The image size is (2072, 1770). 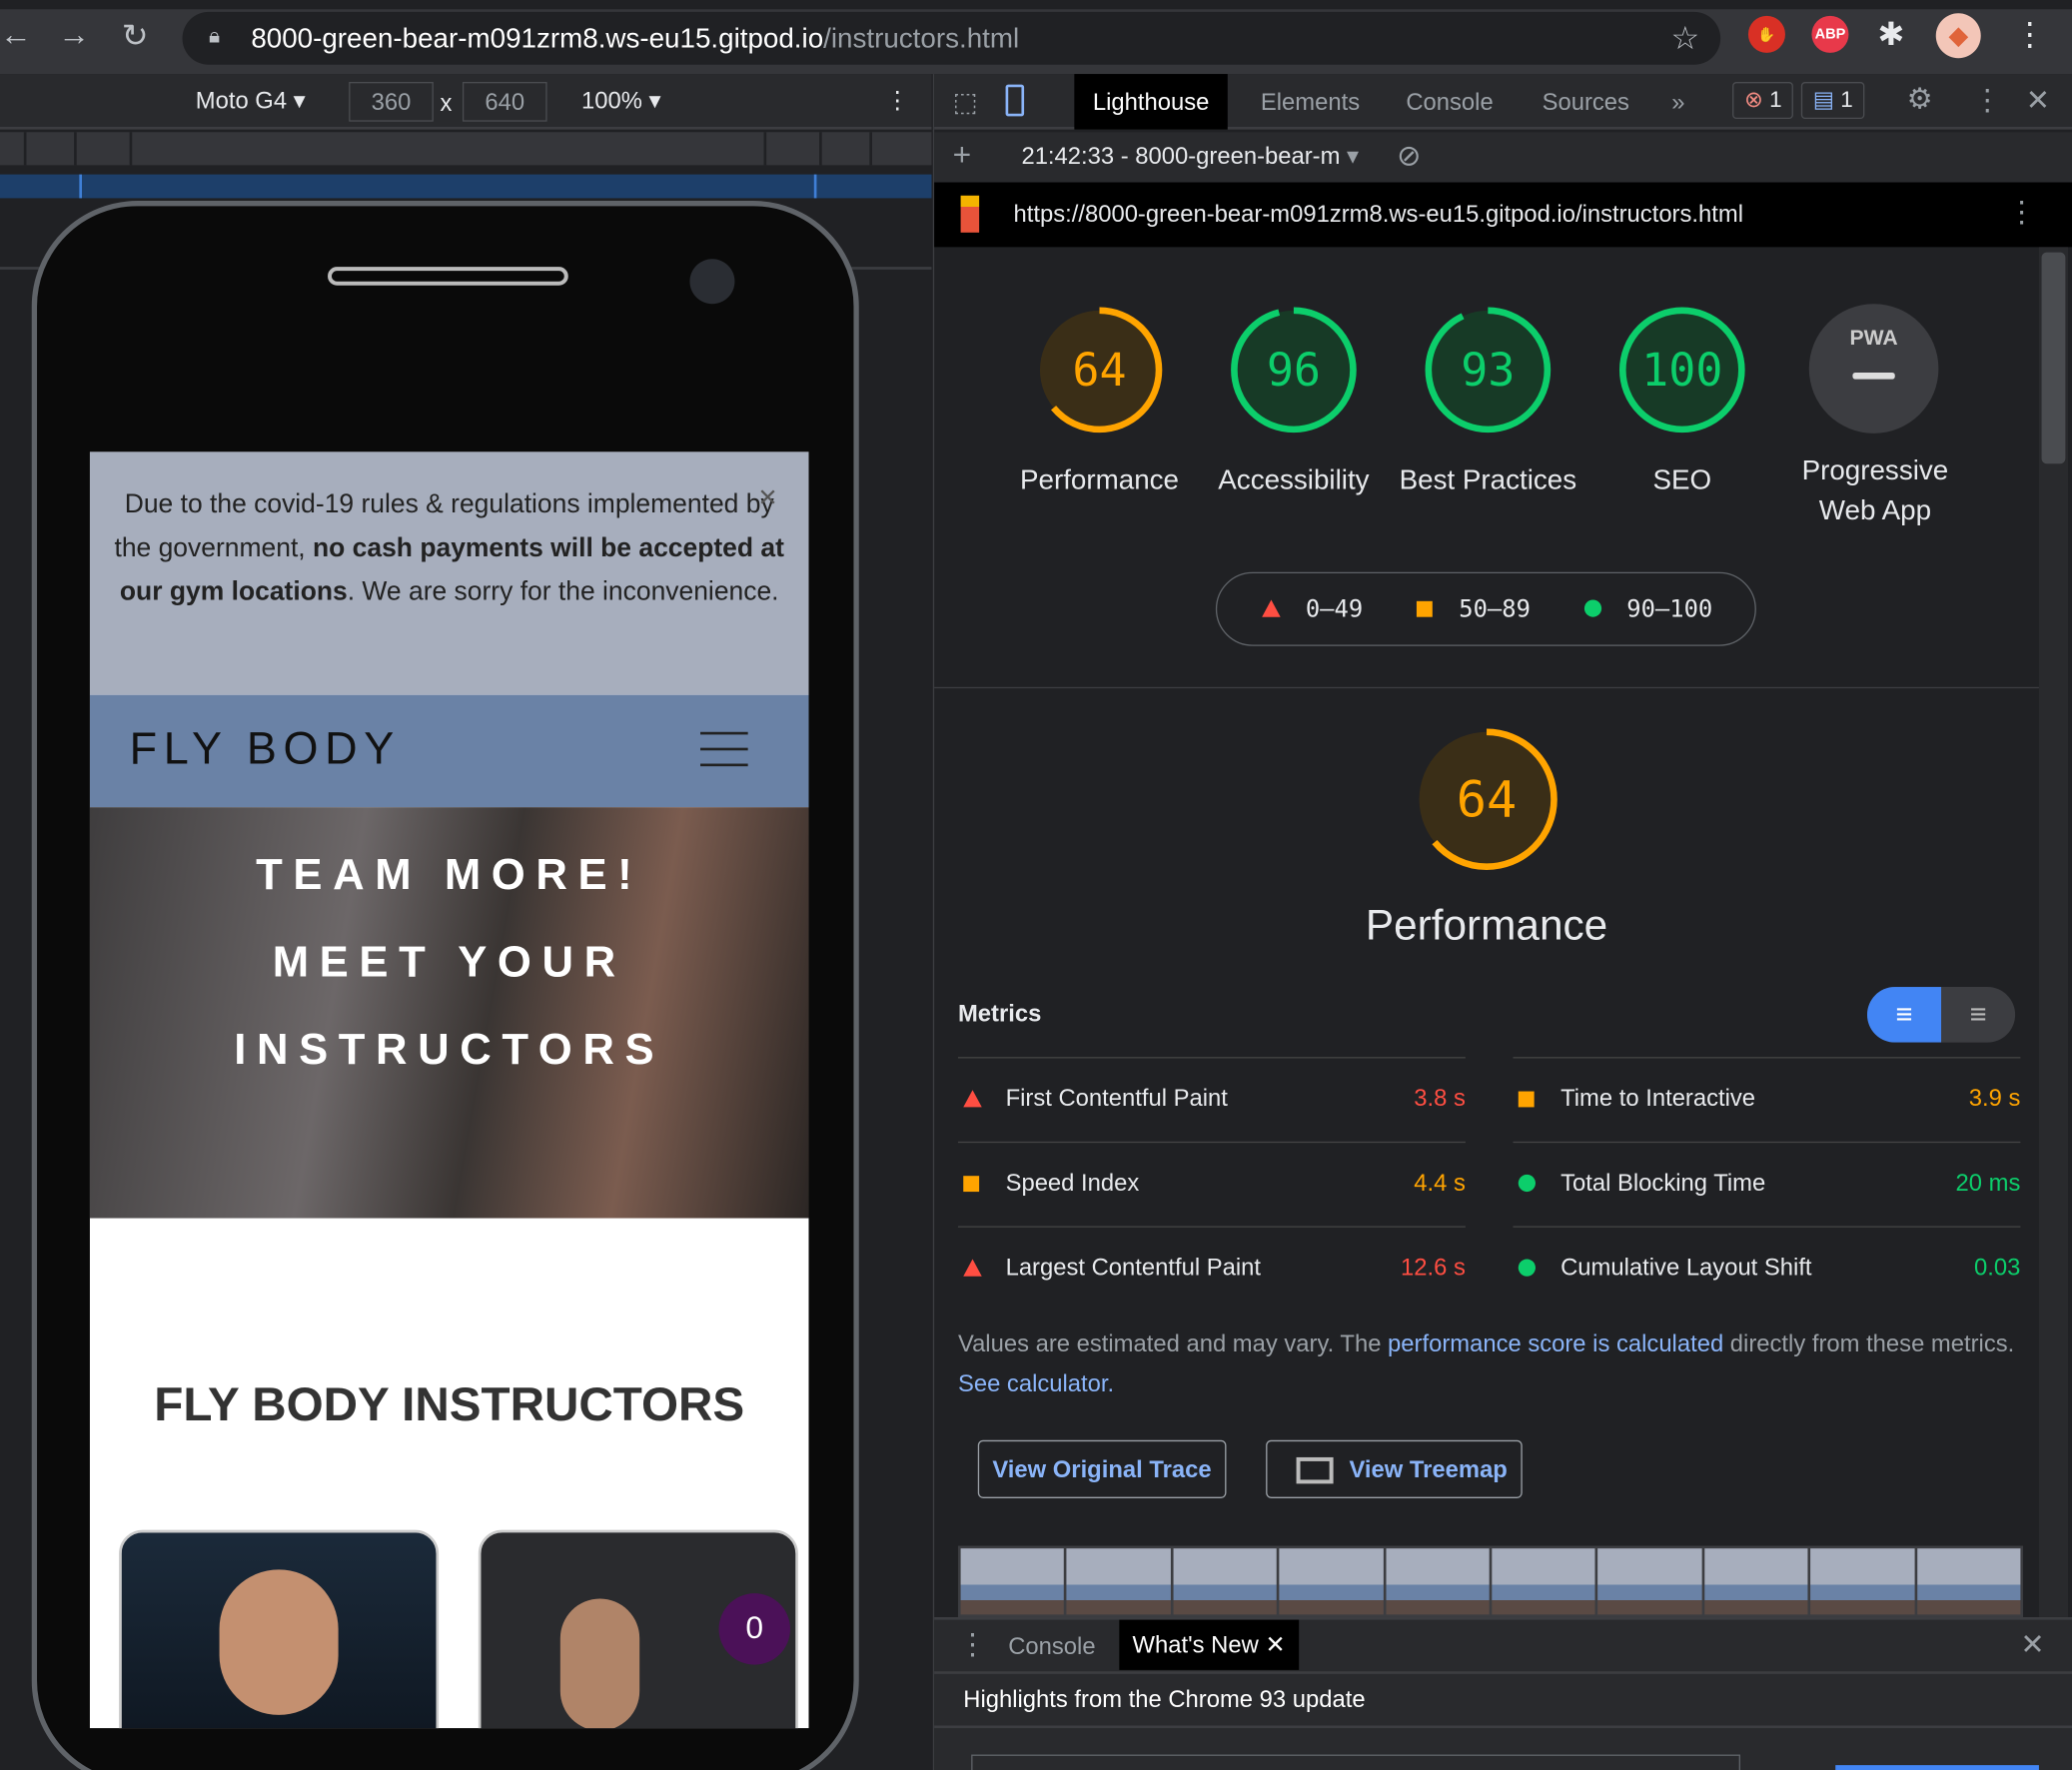 What do you see at coordinates (1036, 5) in the screenshot?
I see `tab-strip` at bounding box center [1036, 5].